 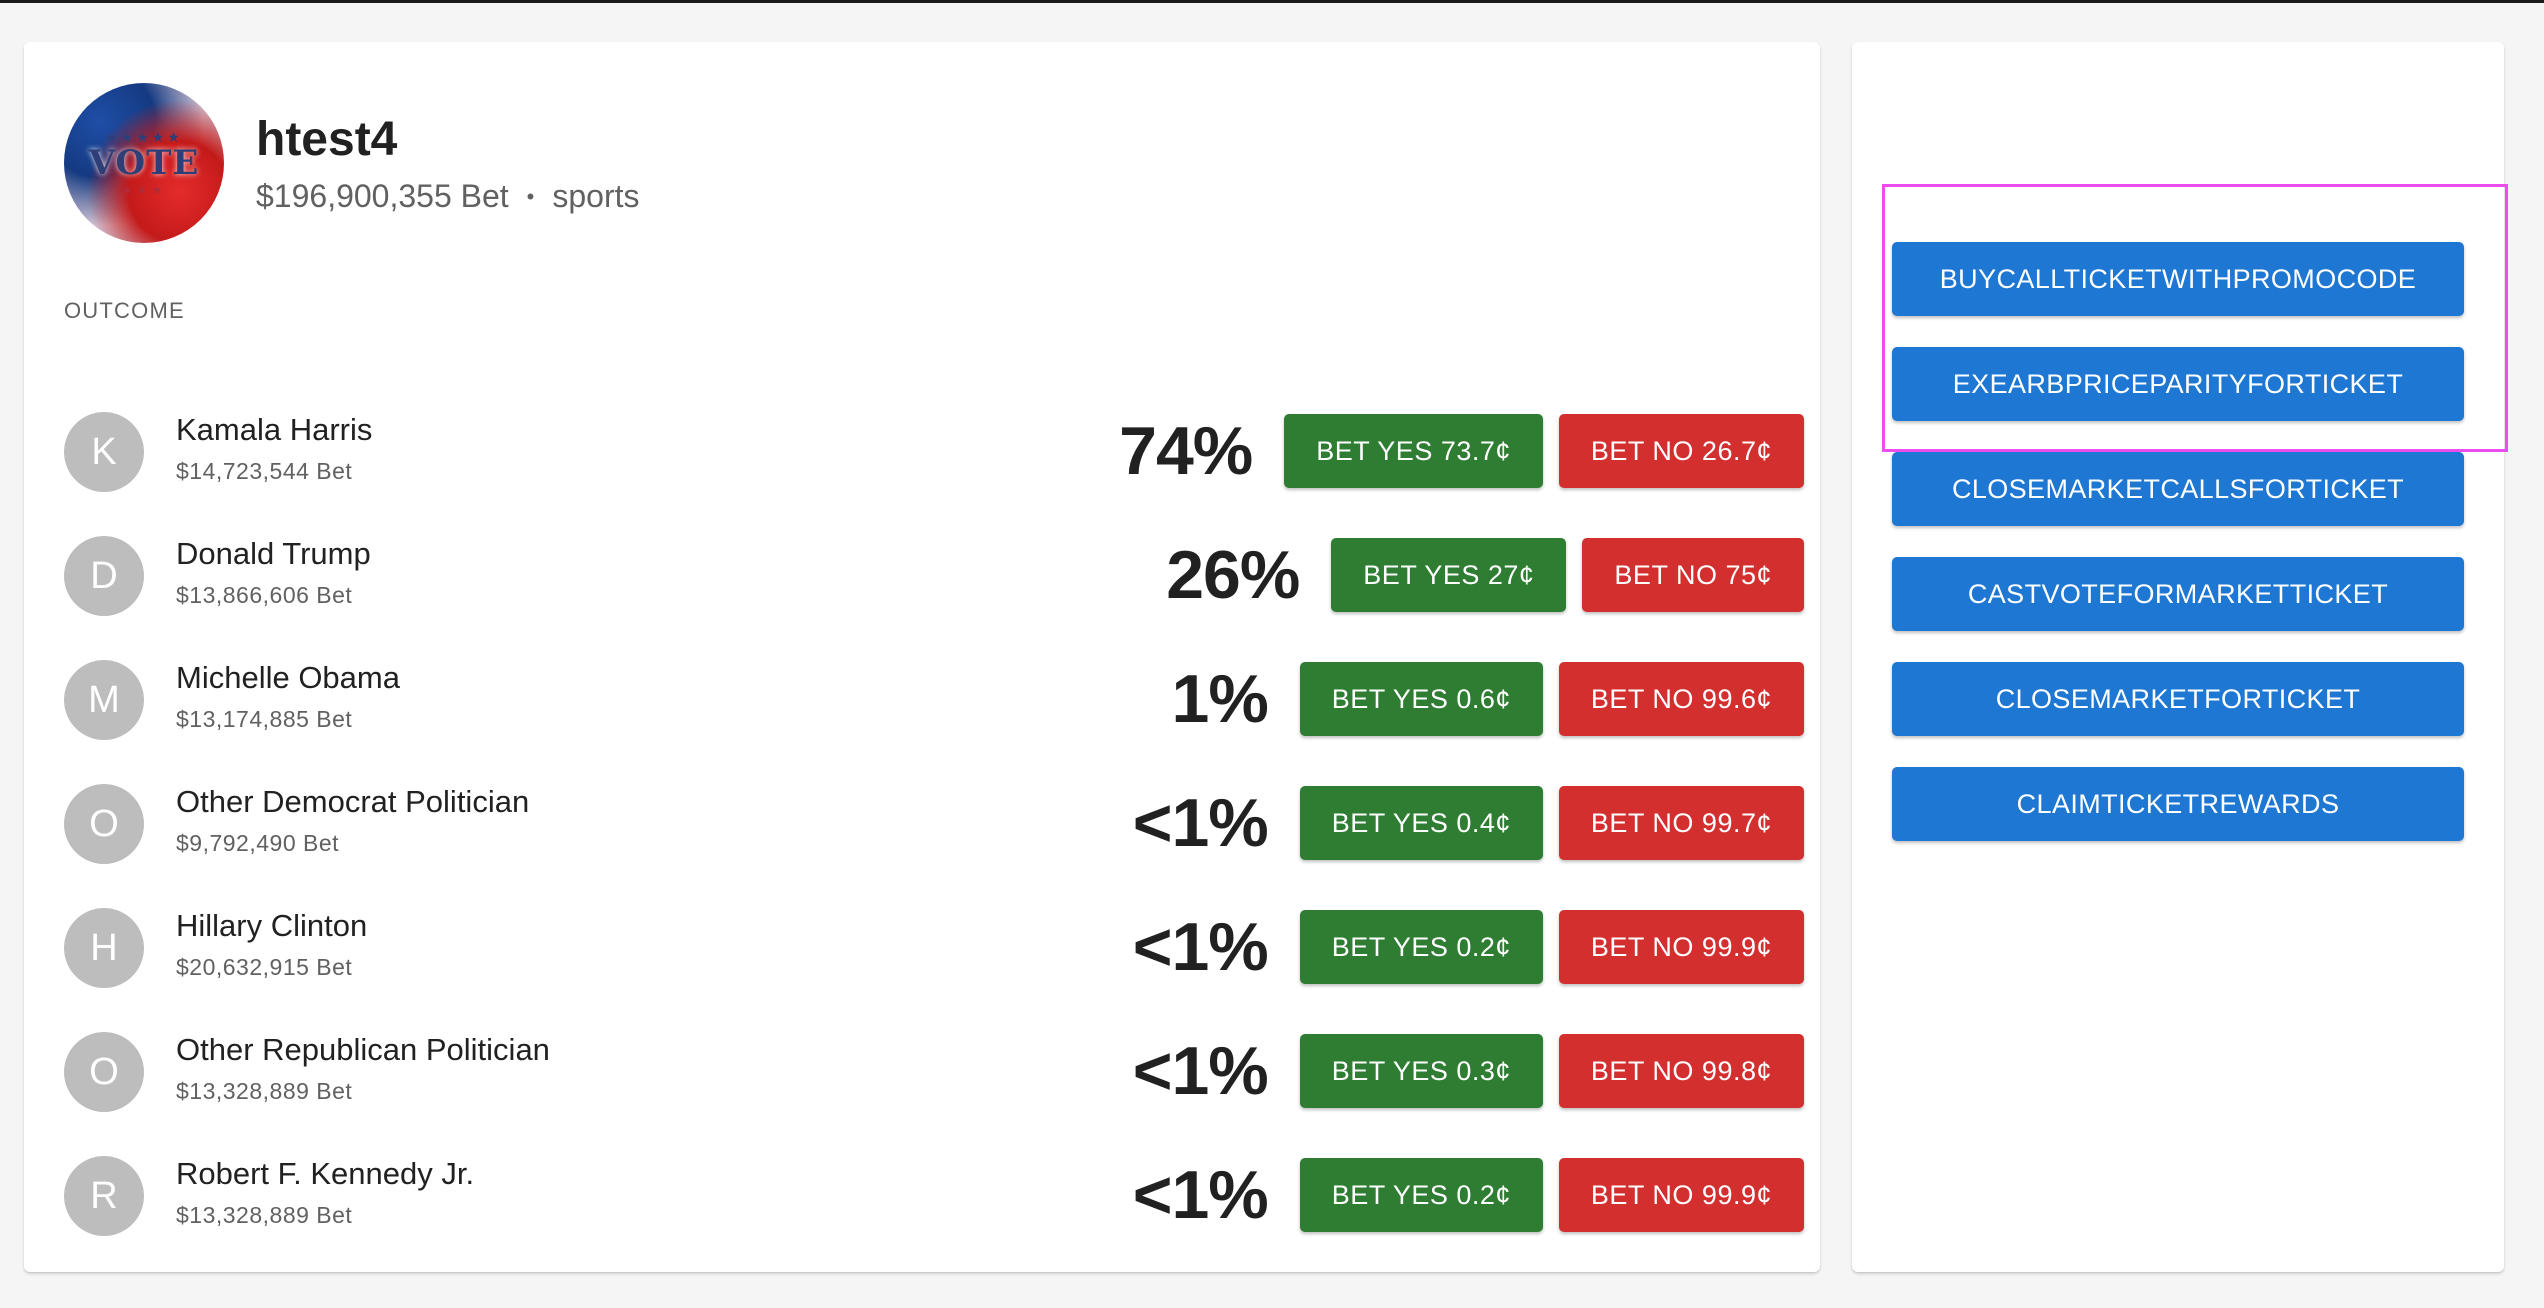 I want to click on cast-vote-for-market-ticket-button: CASTVOTEFORMARKETTICKET, so click(x=2178, y=594).